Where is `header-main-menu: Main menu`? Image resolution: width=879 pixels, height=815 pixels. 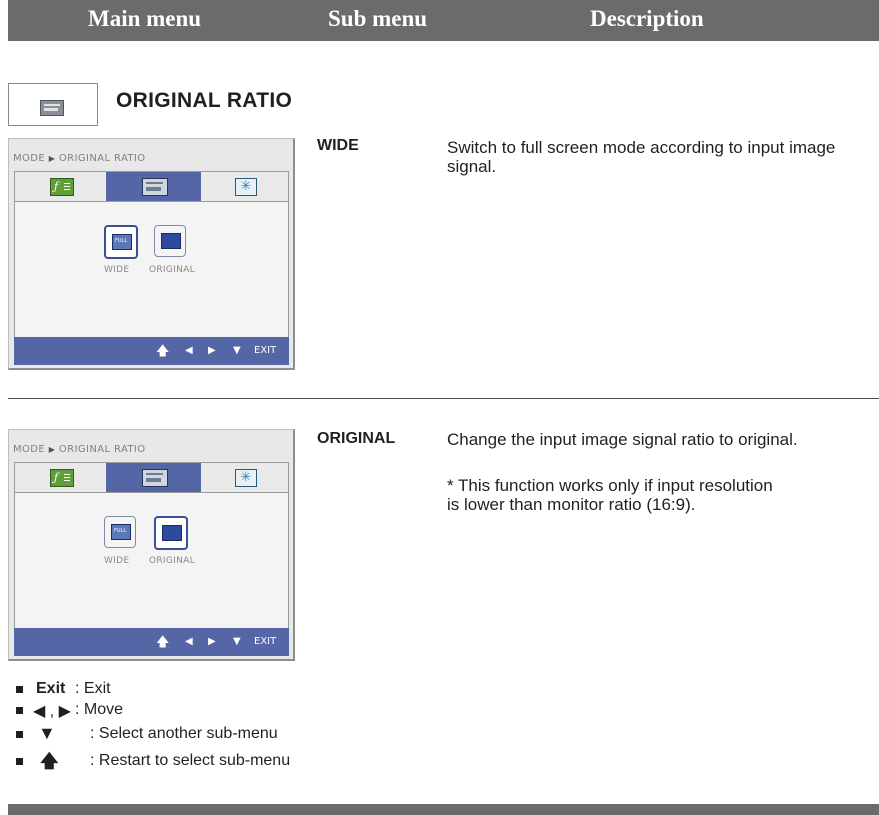
header-main-menu: Main menu is located at coordinates (145, 18).